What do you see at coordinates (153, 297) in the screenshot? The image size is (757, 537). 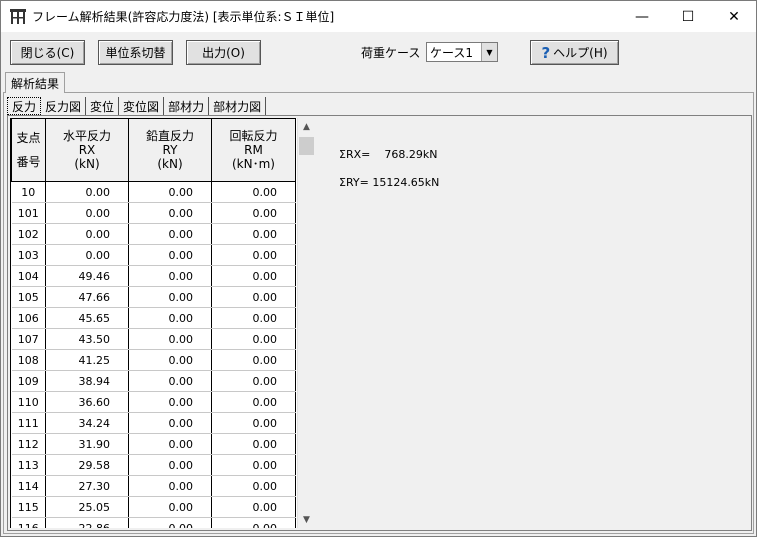 I see `table-row: 105 47.66 0.00 0.00` at bounding box center [153, 297].